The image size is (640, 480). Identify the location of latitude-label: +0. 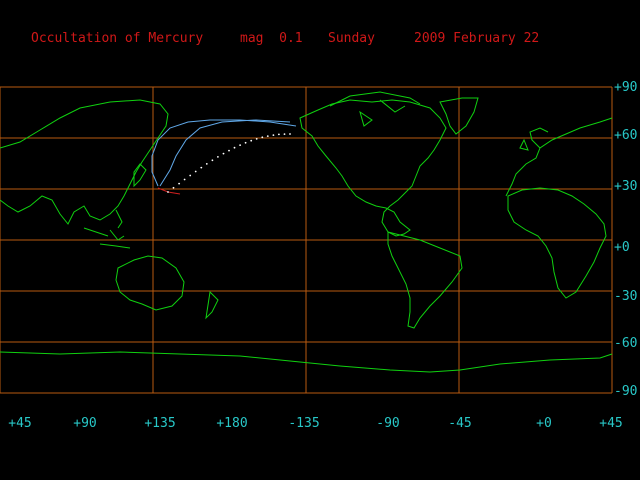
(622, 247).